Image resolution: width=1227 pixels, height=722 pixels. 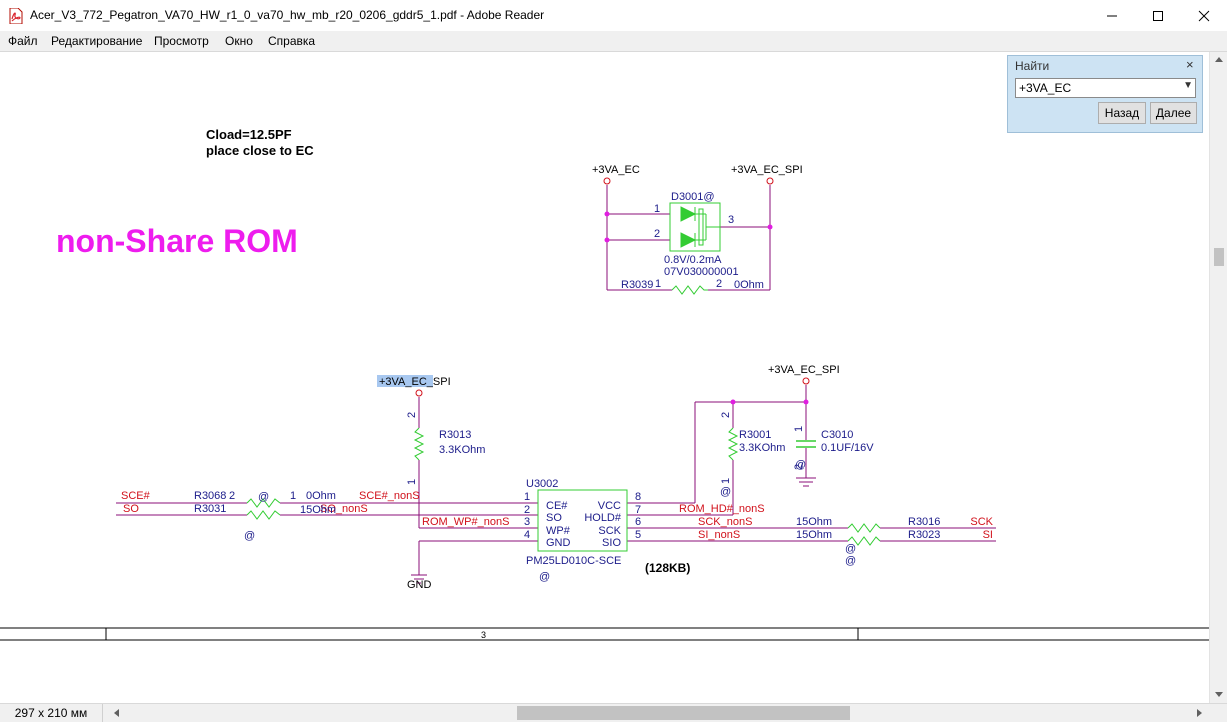 What do you see at coordinates (1188, 85) in the screenshot?
I see `chevron-down-icon: ▼` at bounding box center [1188, 85].